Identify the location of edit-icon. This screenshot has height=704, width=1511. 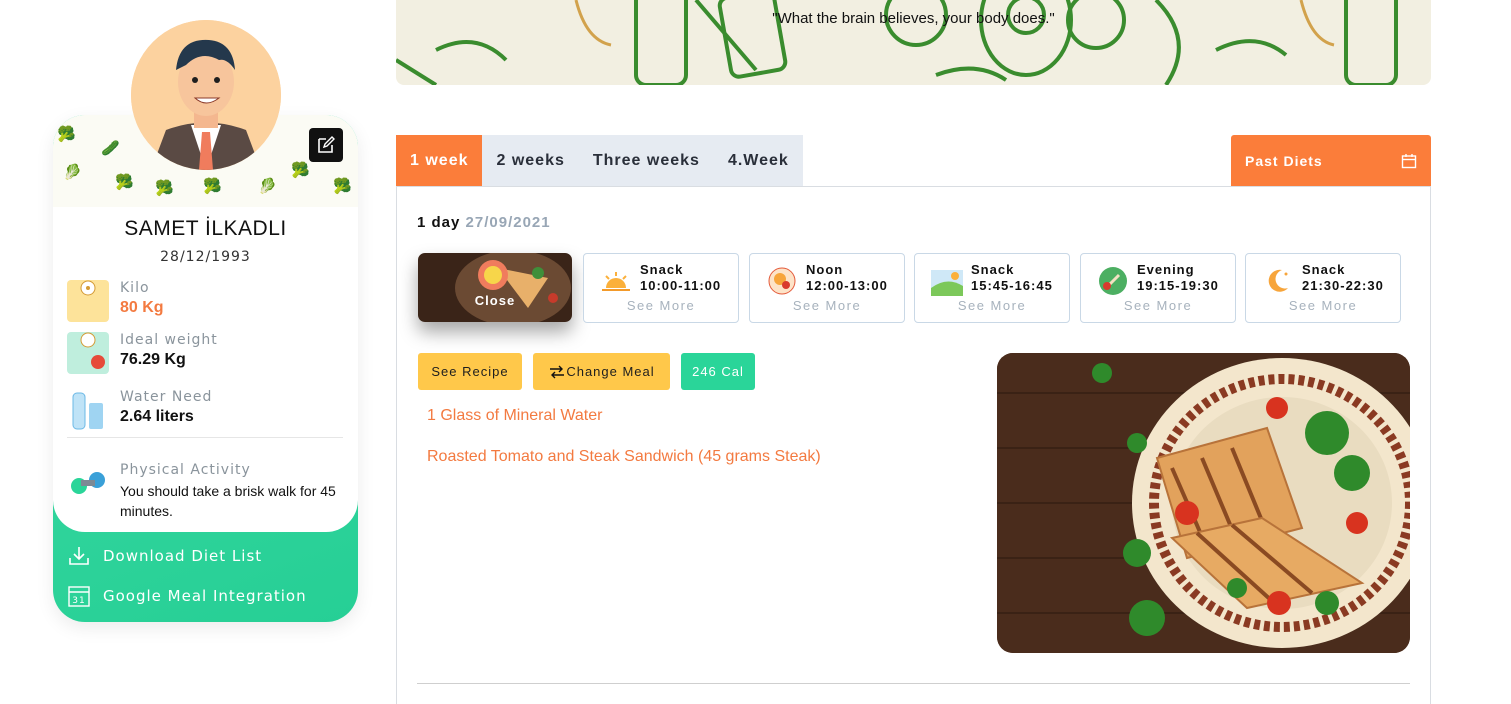
(326, 144).